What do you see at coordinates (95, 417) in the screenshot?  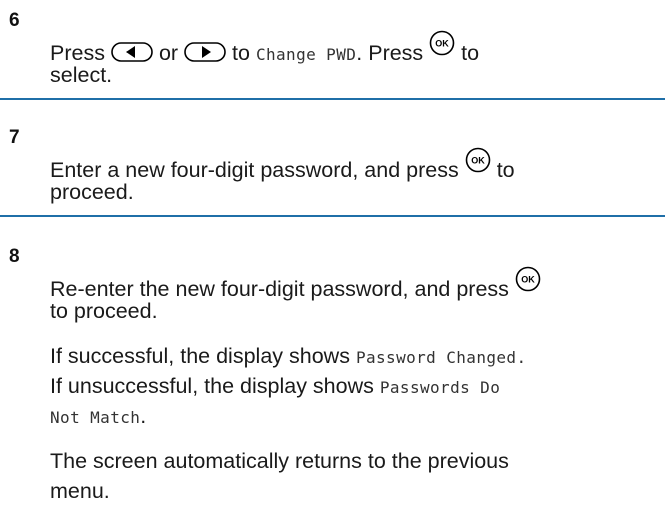 I see `display-msg-not-match: Not Match` at bounding box center [95, 417].